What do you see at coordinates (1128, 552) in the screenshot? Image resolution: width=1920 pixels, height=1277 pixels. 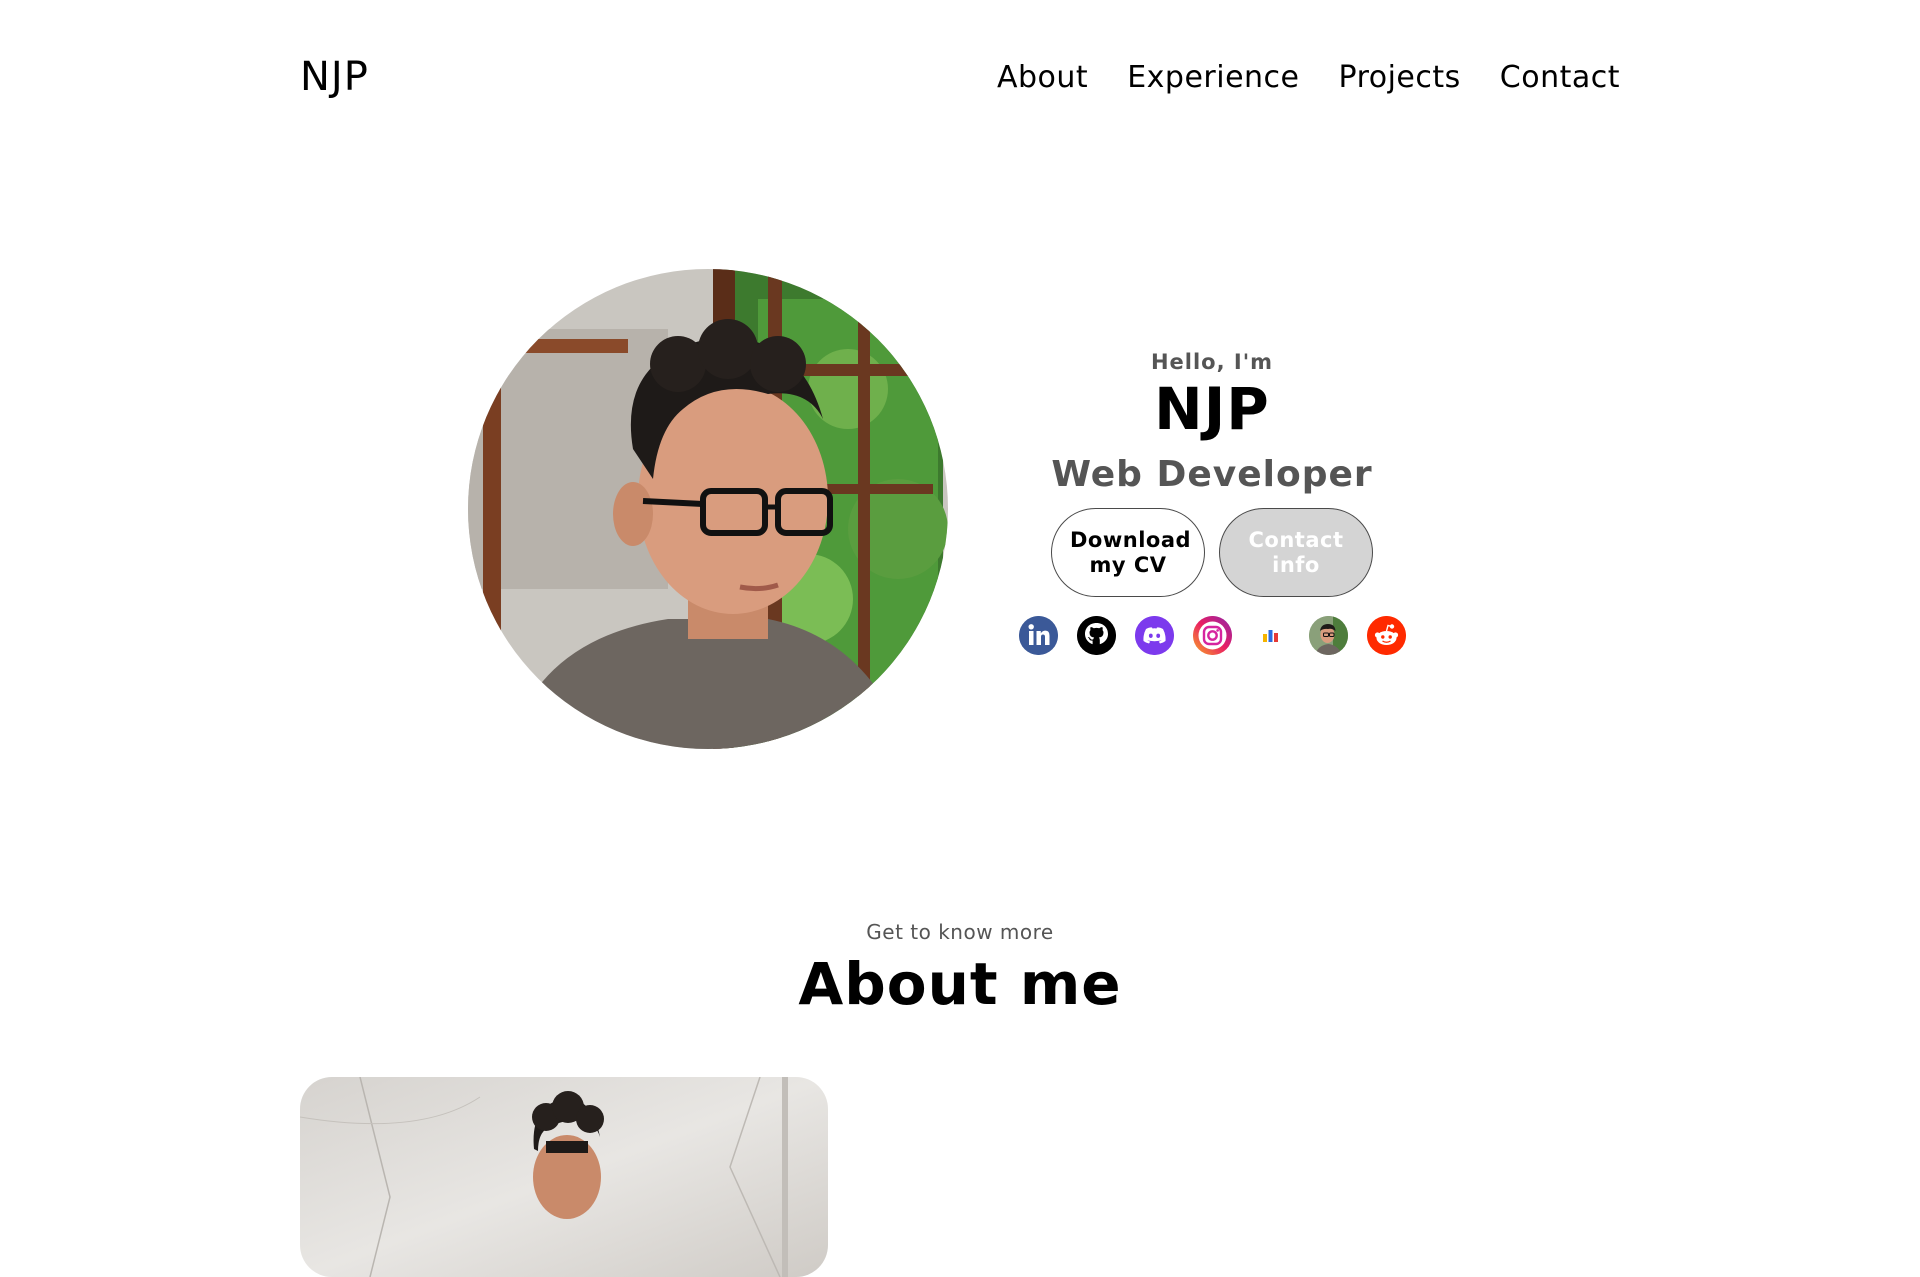 I see `download-cv-button: Download my CV` at bounding box center [1128, 552].